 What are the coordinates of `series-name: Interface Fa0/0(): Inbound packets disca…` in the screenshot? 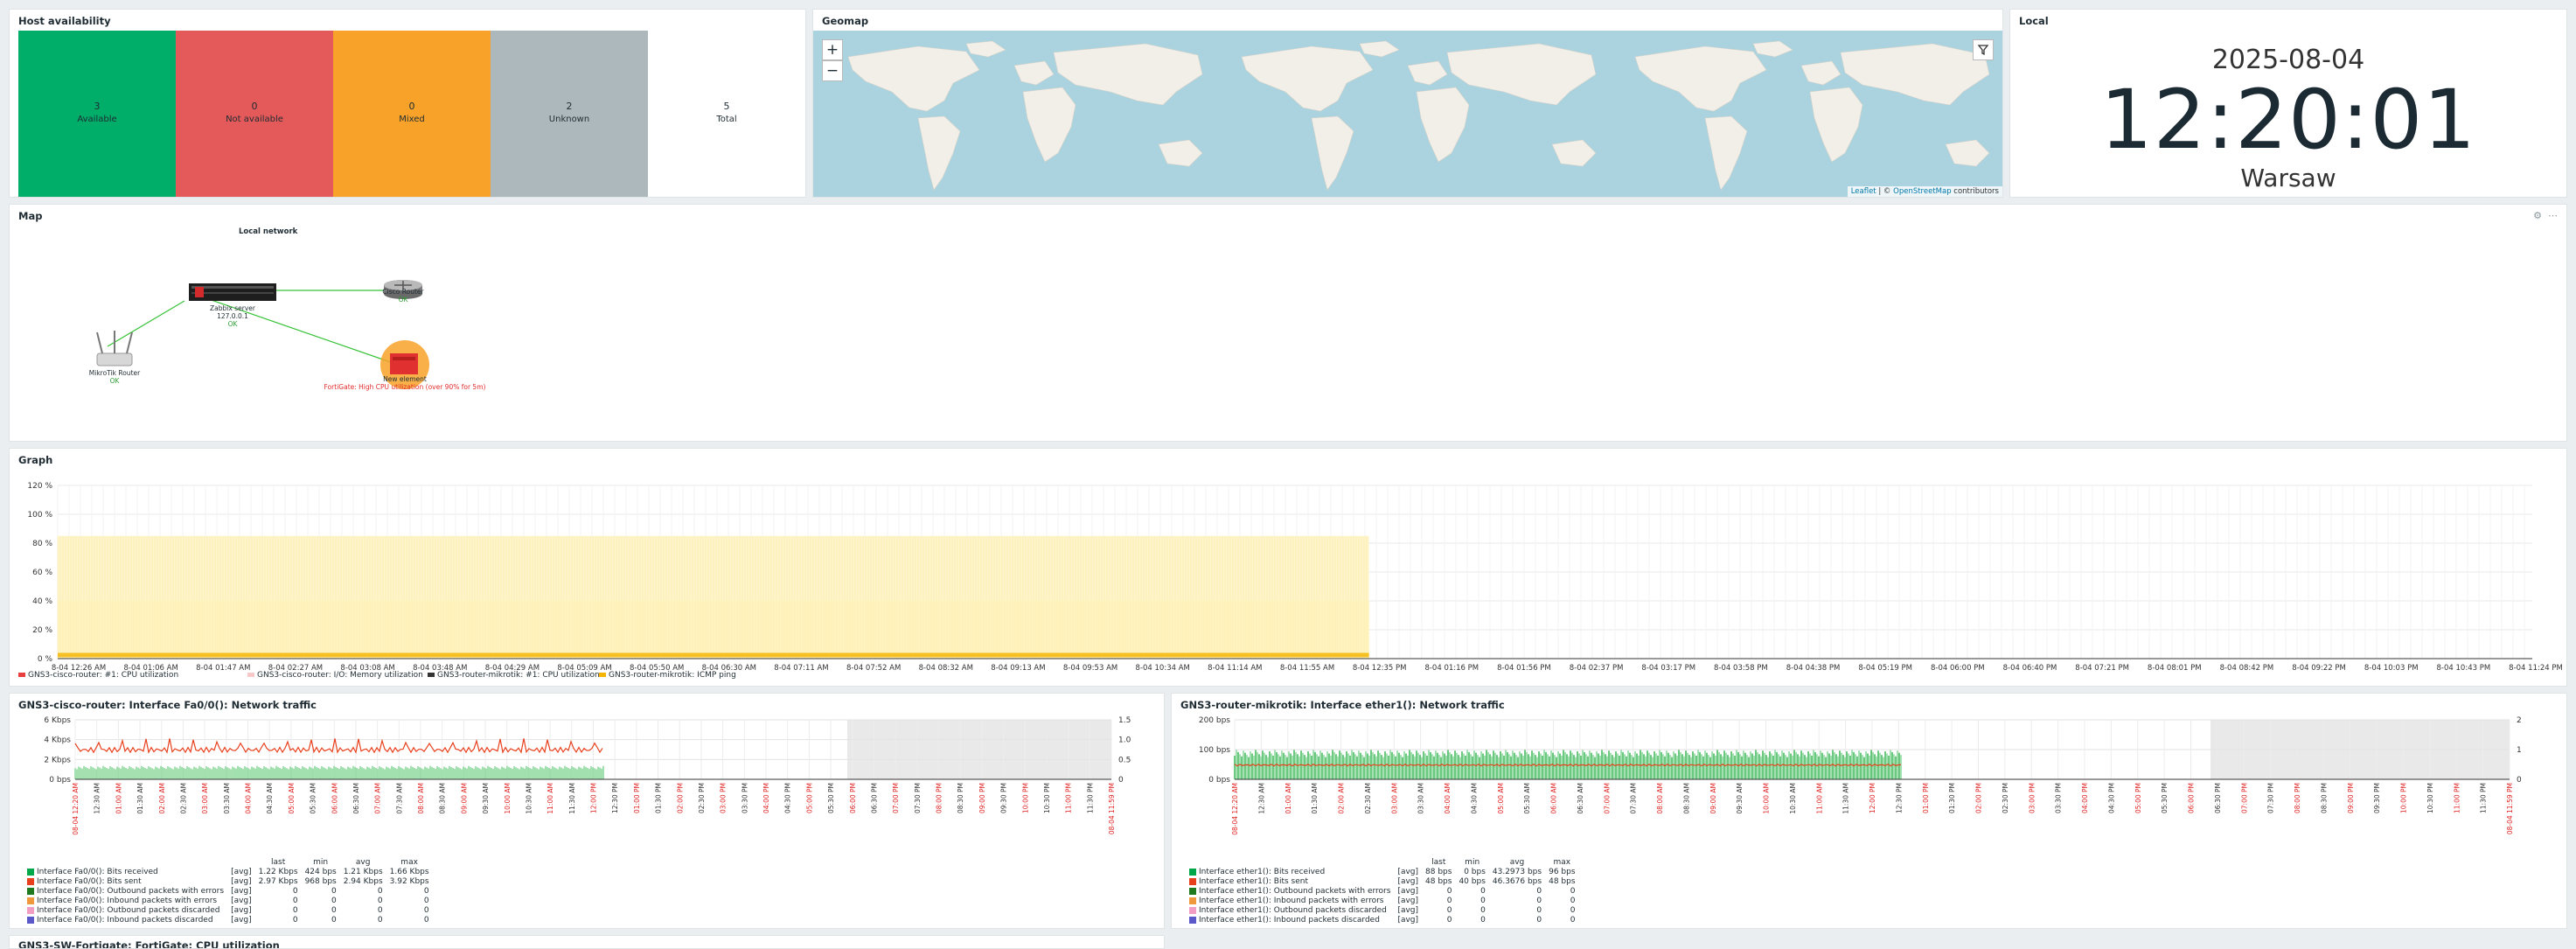 It's located at (125, 920).